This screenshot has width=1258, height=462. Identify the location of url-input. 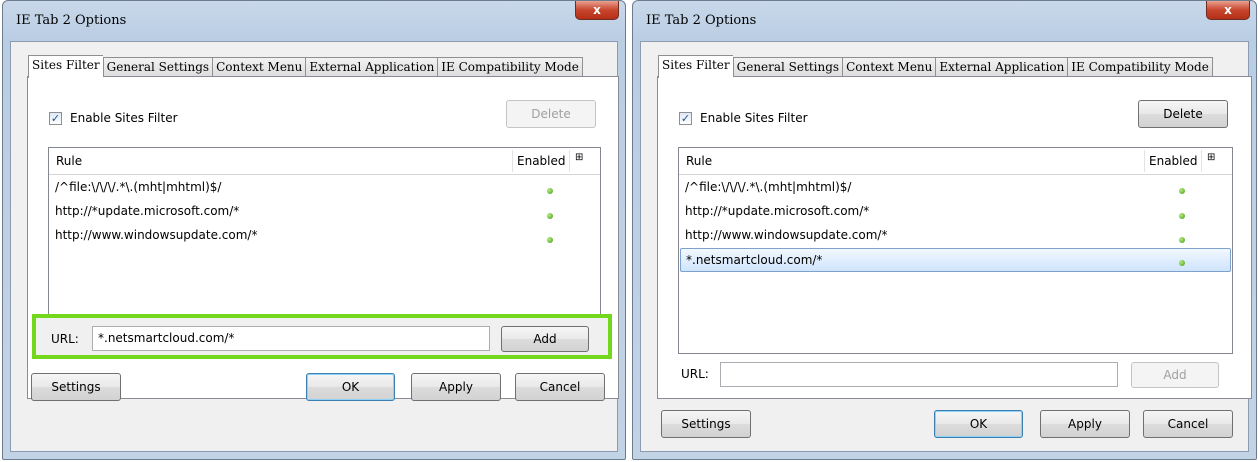
(919, 374).